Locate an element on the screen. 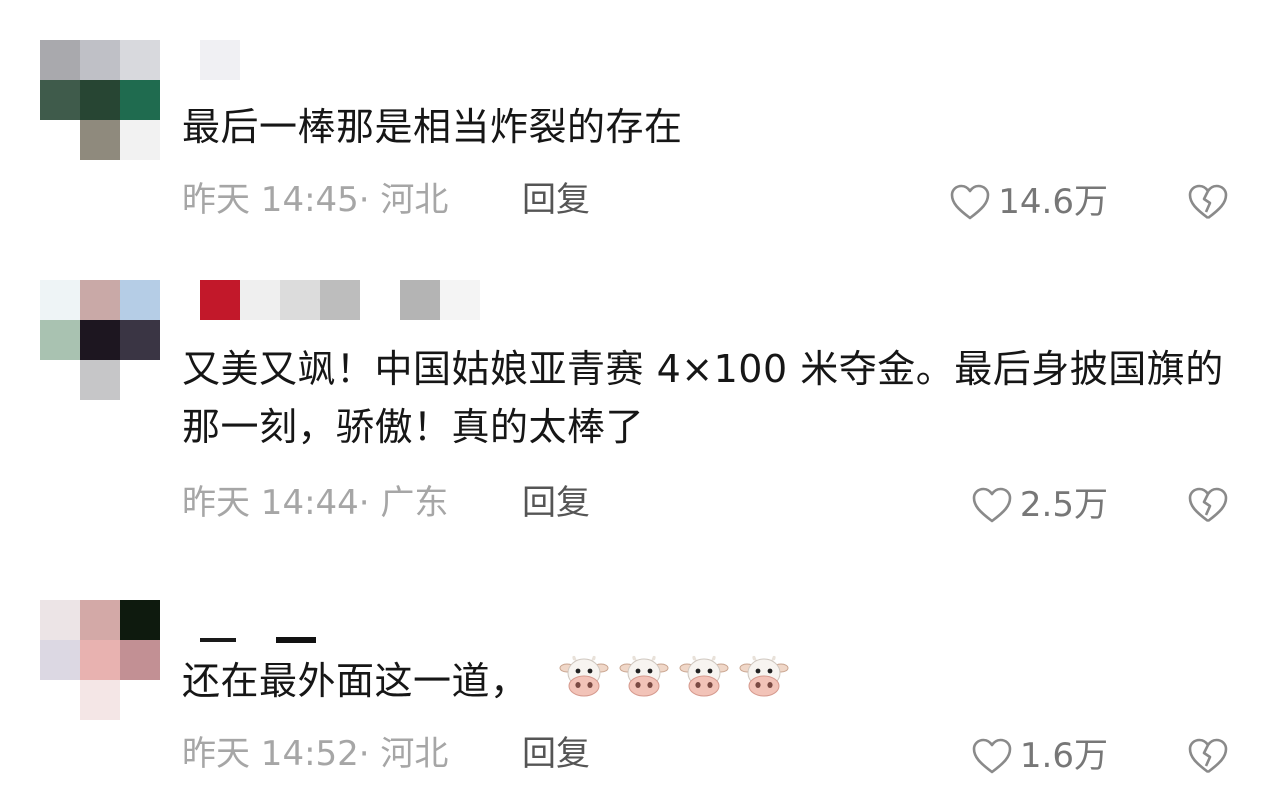 The width and height of the screenshot is (1280, 796). like-count: 2.5万 is located at coordinates (1063, 505).